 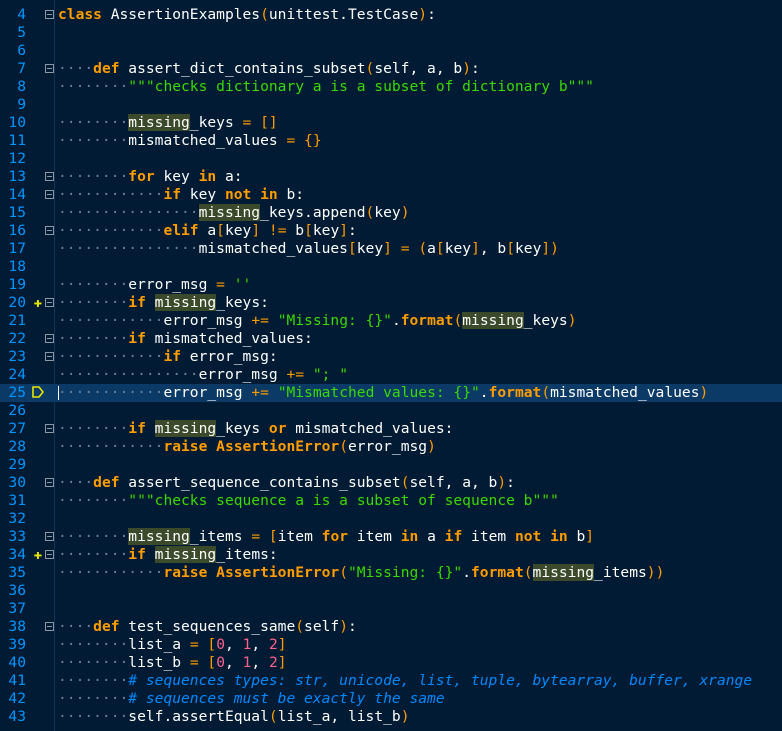 I want to click on text-caret, so click(x=58, y=393).